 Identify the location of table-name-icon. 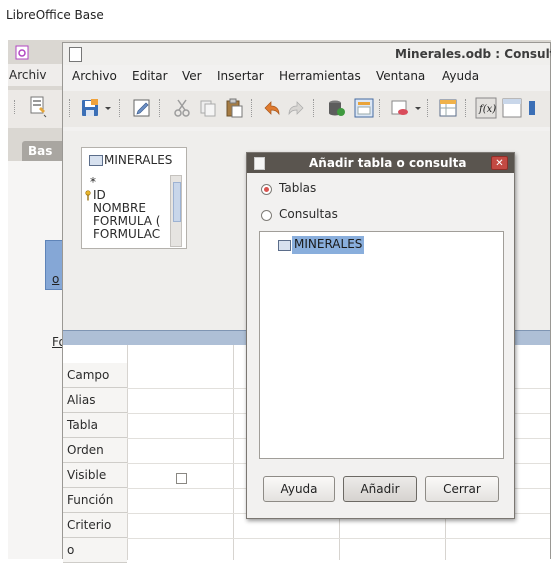
(512, 108).